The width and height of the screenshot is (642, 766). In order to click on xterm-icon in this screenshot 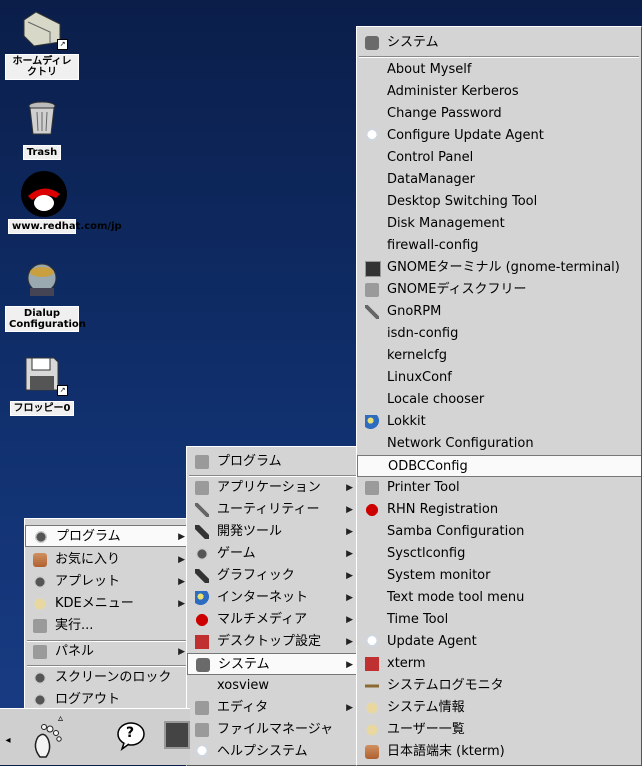, I will do `click(372, 664)`.